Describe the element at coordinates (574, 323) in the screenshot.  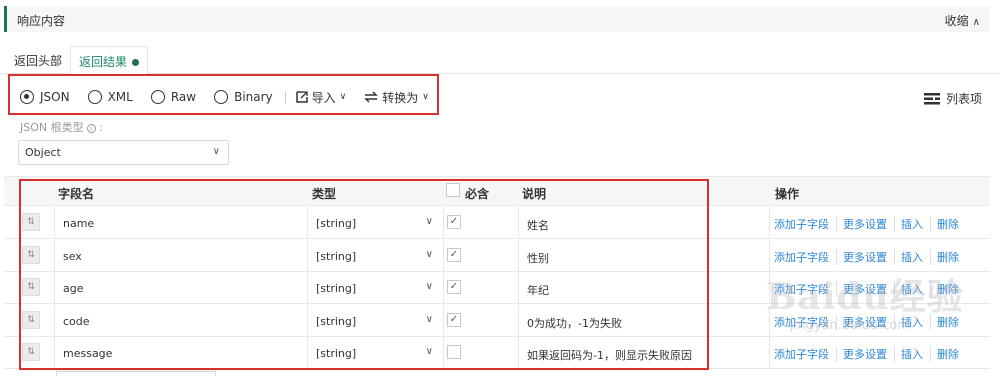
I see `field-description-value: 0为成功，-1为失败` at that location.